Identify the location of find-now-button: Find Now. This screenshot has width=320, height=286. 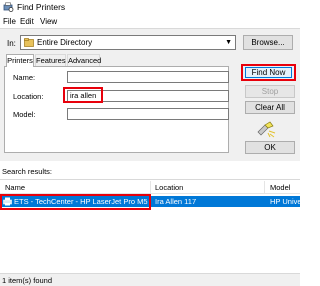
(268, 72).